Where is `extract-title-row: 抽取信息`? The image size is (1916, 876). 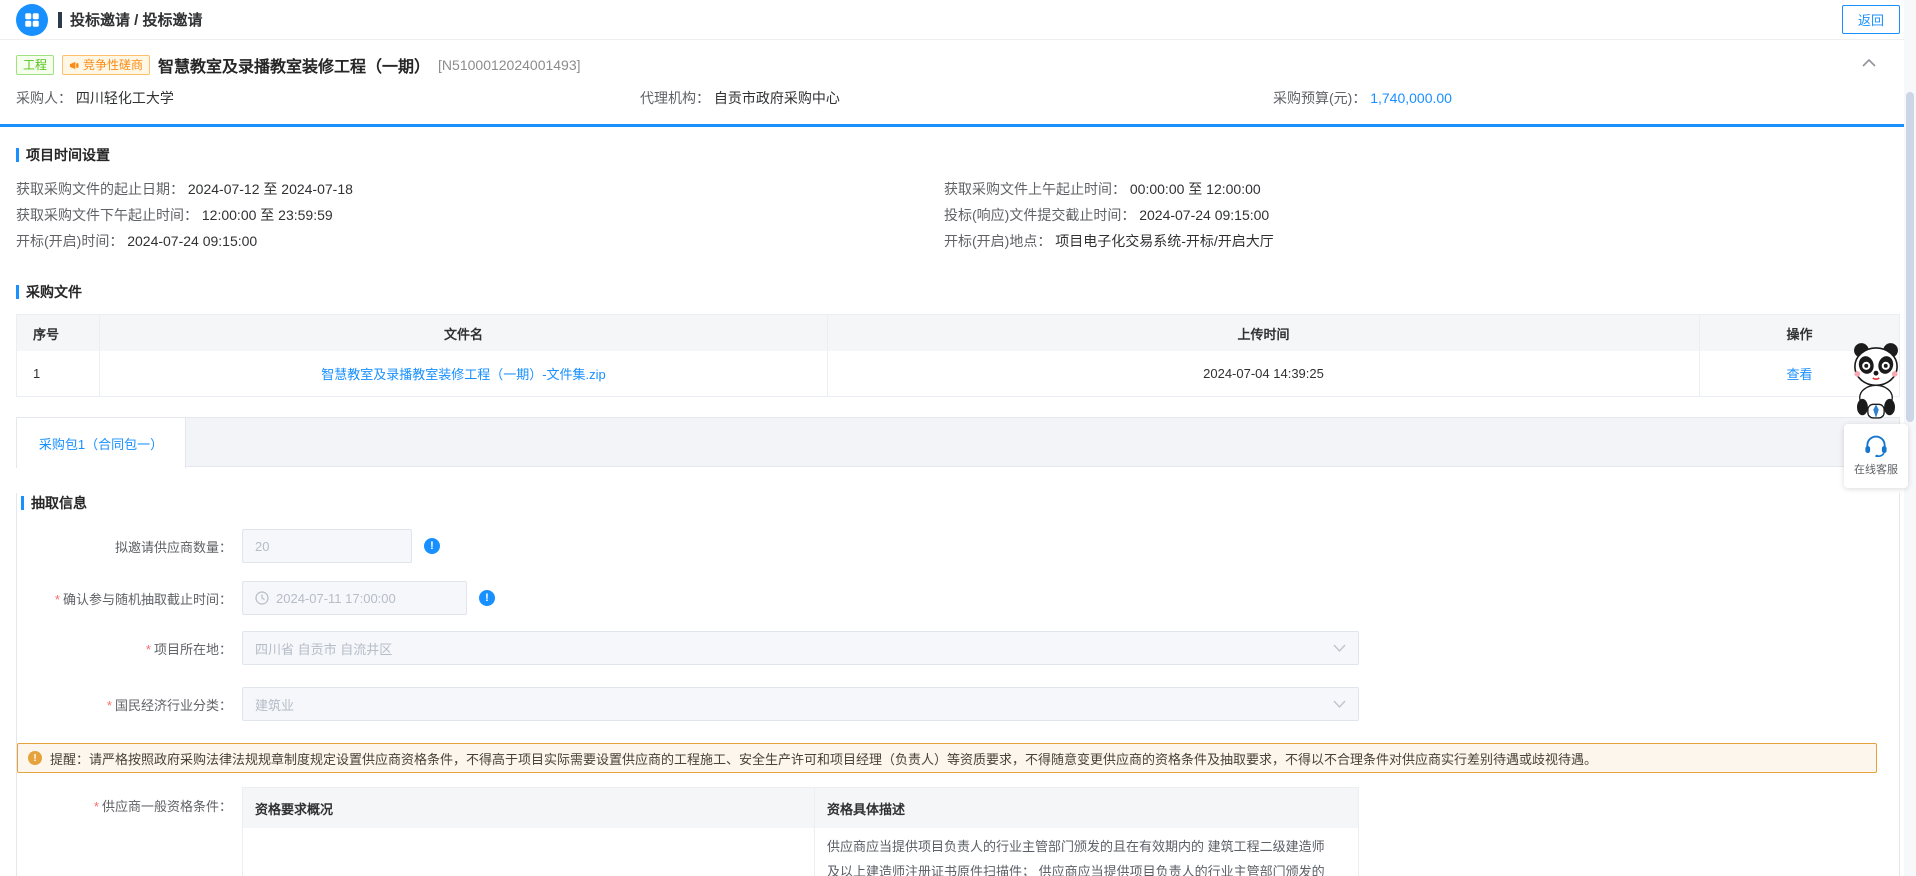
extract-title-row: 抽取信息 is located at coordinates (960, 503).